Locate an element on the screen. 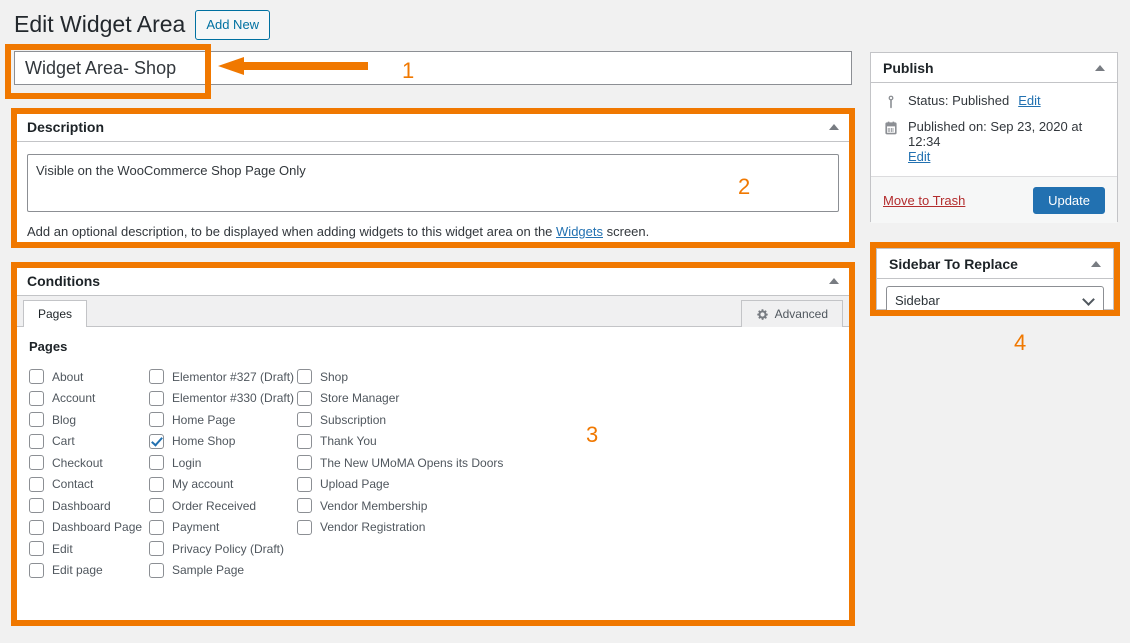  page-condition-row: Subscription is located at coordinates (427, 420).